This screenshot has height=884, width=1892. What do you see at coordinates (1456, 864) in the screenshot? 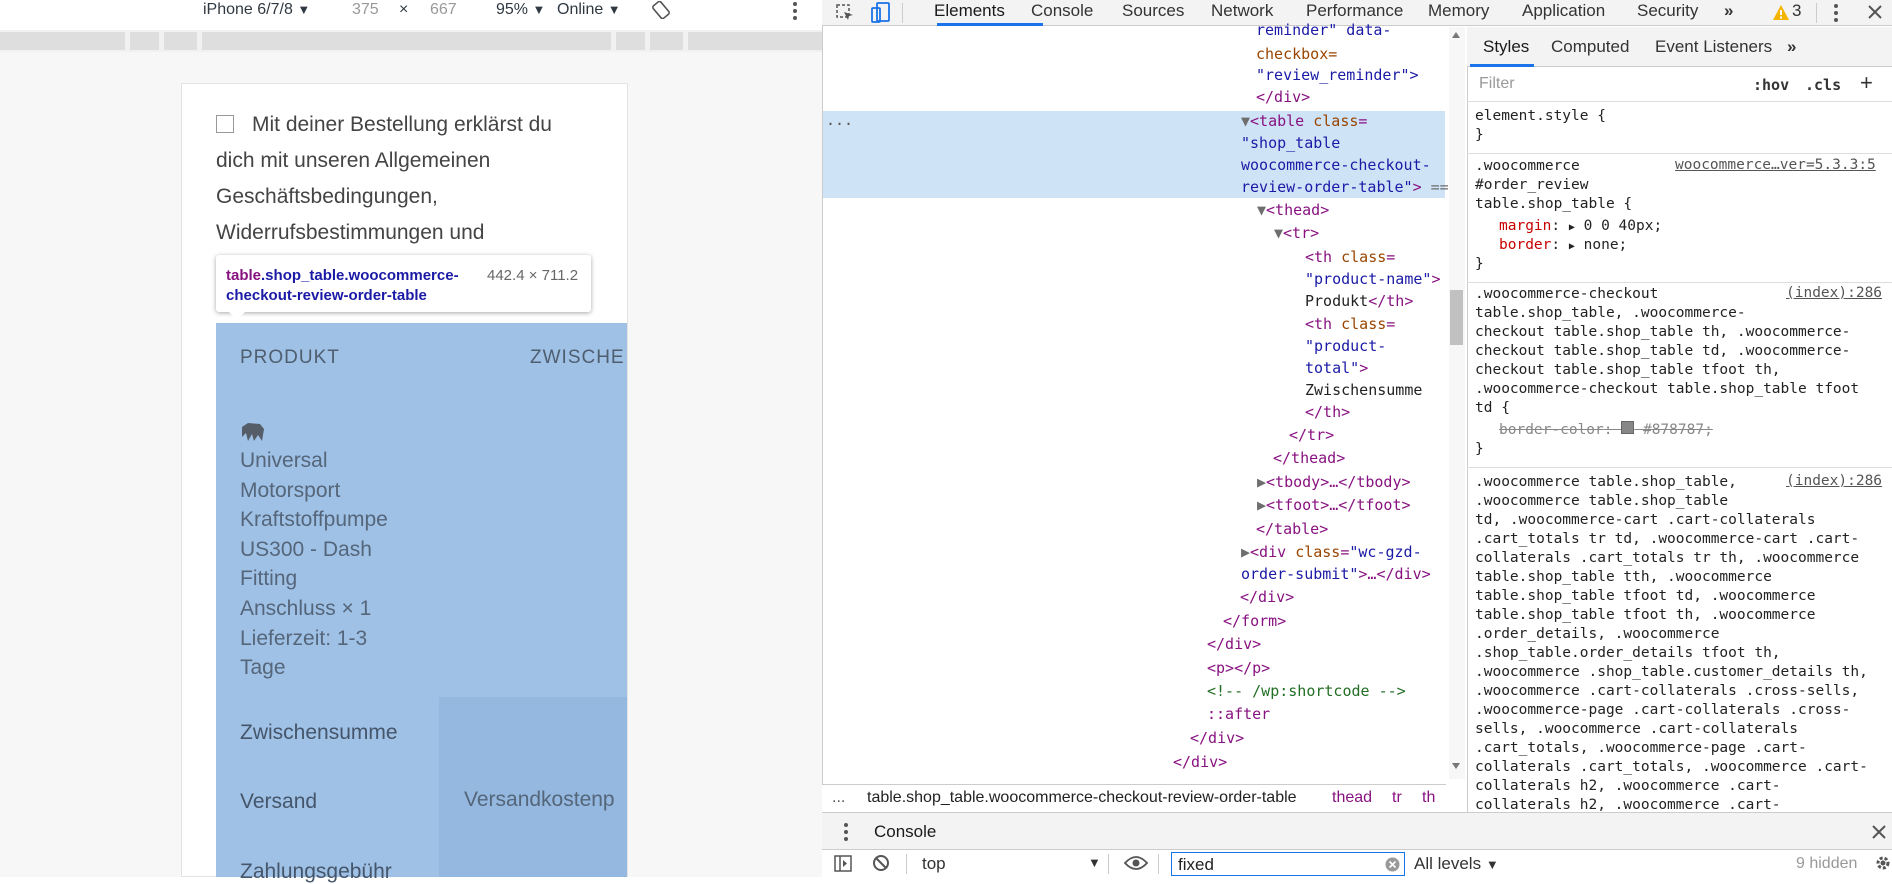
I see `log-levels-select: All levels ▼` at bounding box center [1456, 864].